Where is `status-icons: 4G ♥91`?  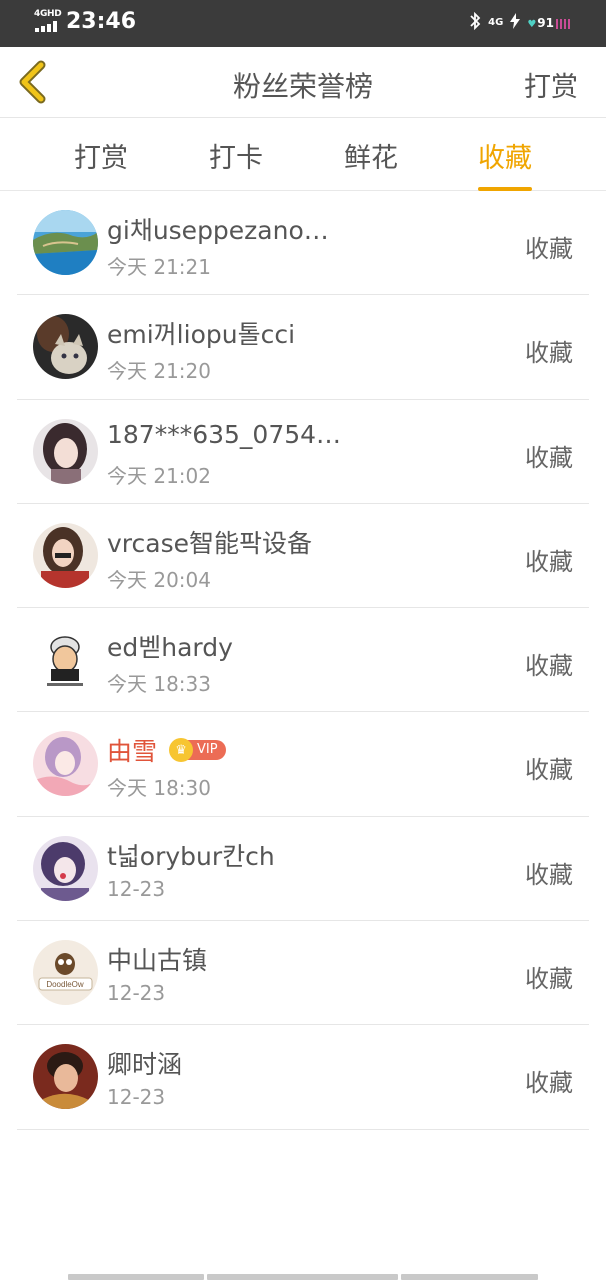
status-icons: 4G ♥91 is located at coordinates (520, 22).